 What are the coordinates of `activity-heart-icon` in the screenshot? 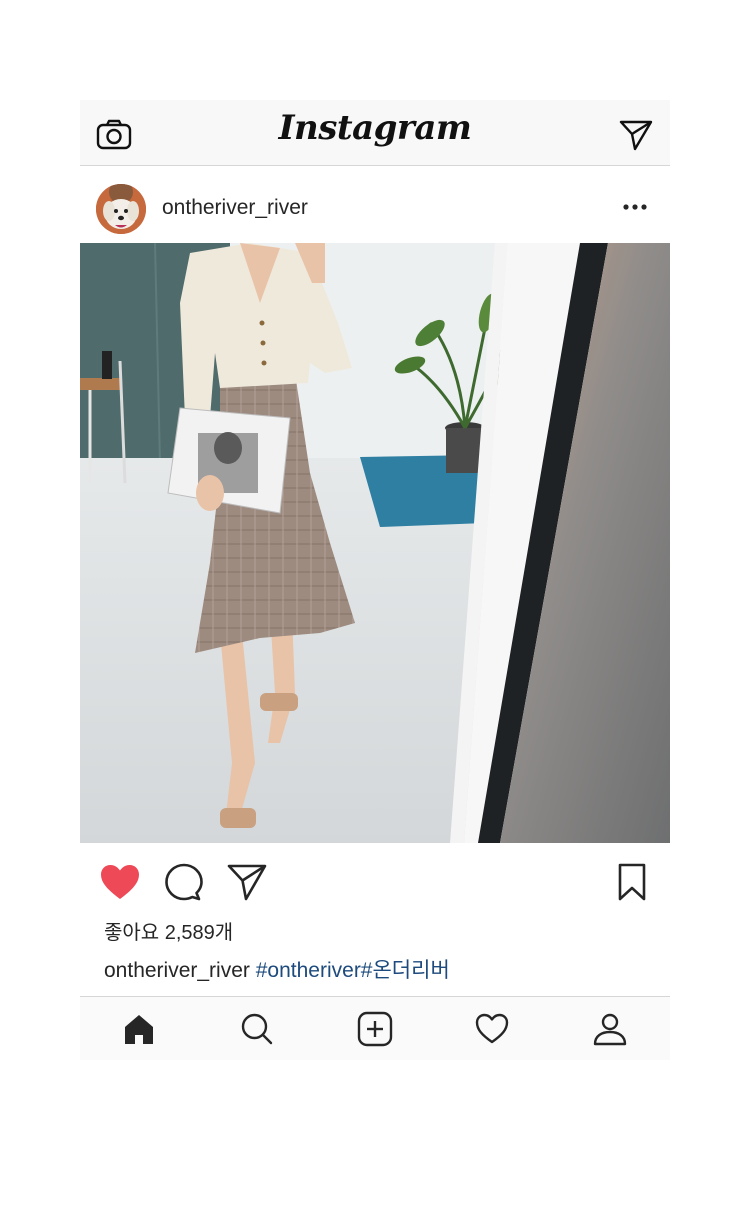 It's located at (492, 1029).